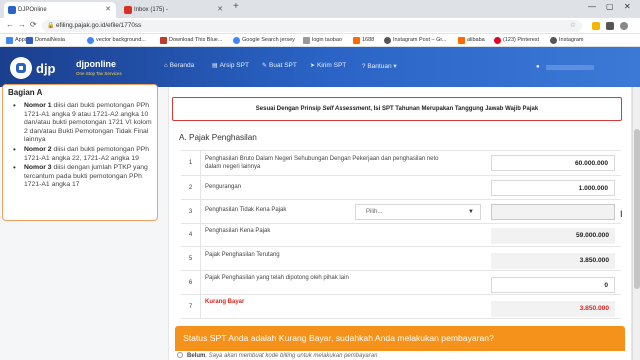  What do you see at coordinates (461, 40) in the screenshot?
I see `alibaba-icon` at bounding box center [461, 40].